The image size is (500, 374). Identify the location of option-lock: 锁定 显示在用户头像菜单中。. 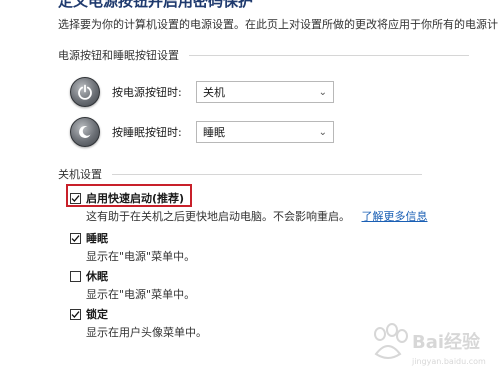
(138, 323).